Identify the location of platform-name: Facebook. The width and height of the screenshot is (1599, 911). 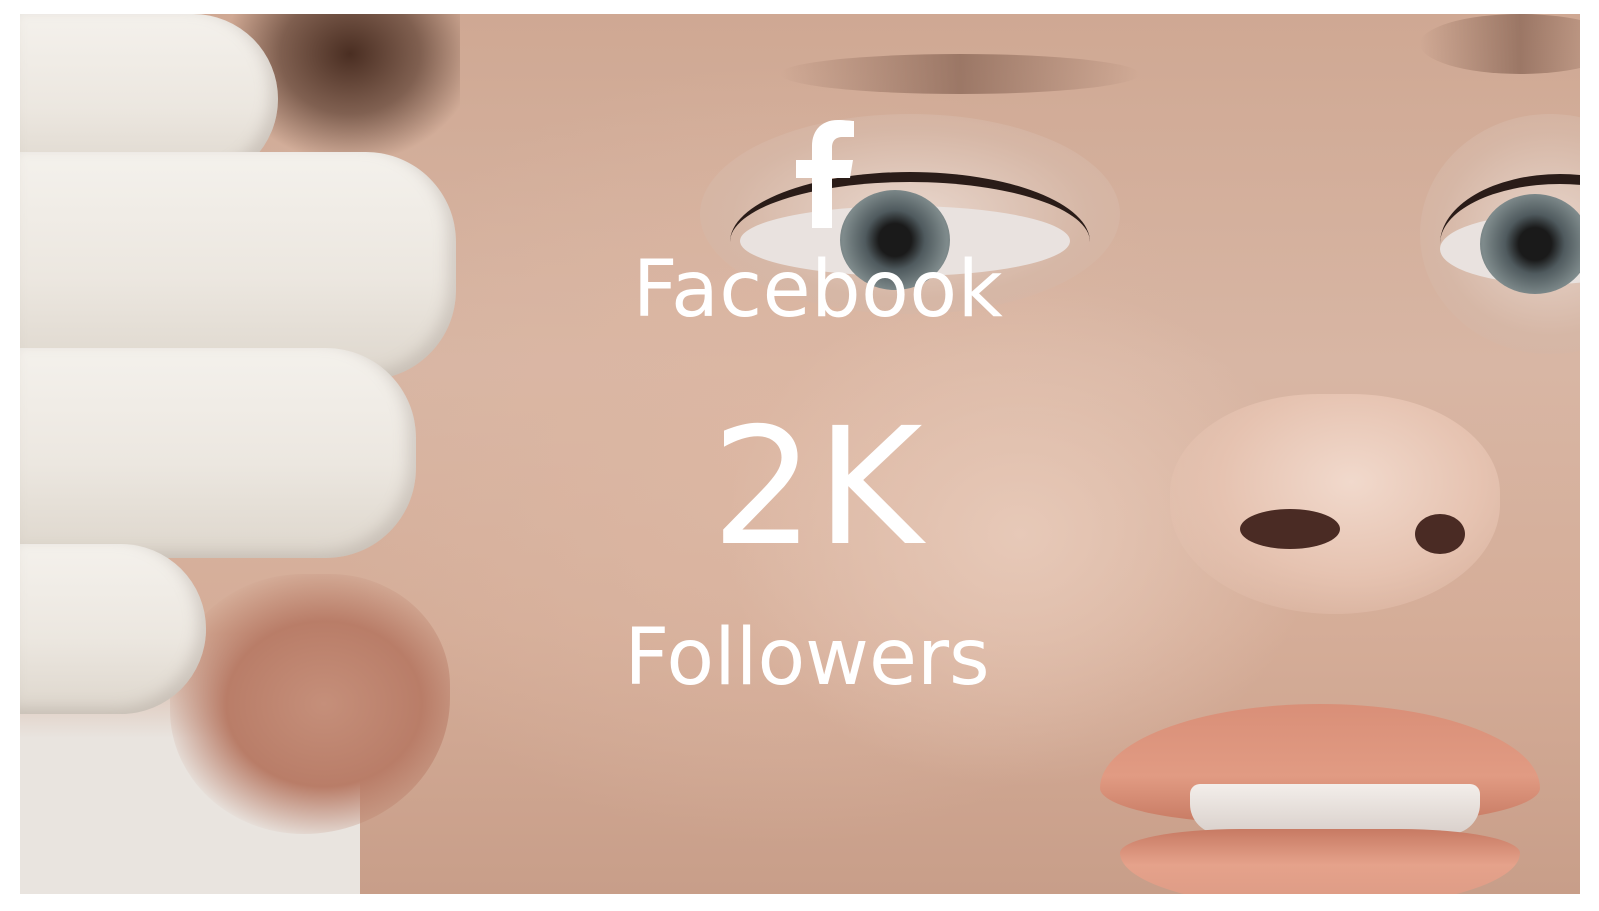
(818, 290).